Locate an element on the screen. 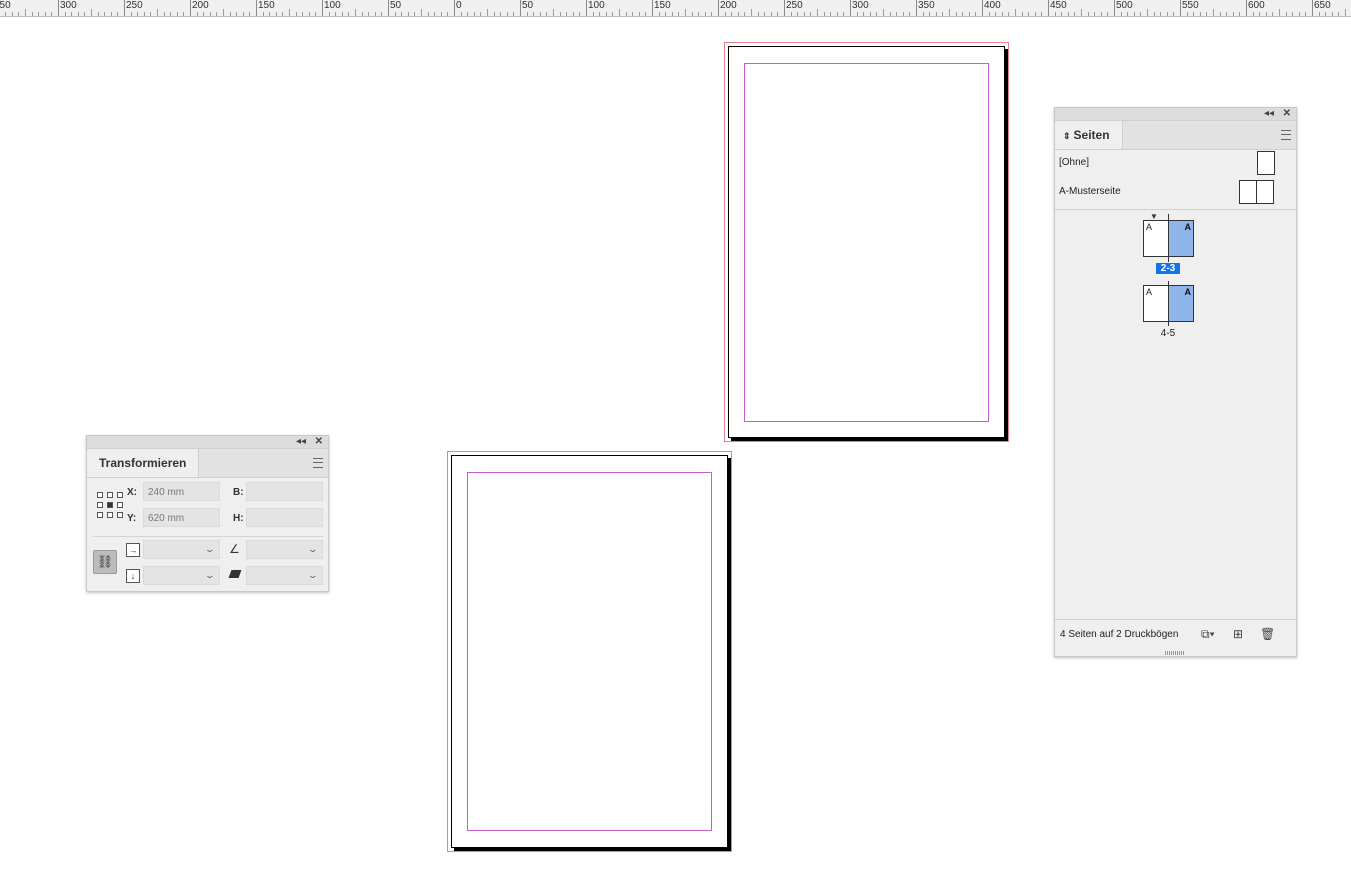 This screenshot has width=1351, height=870. spread-thumbnail-2-3: A A is located at coordinates (1168, 238).